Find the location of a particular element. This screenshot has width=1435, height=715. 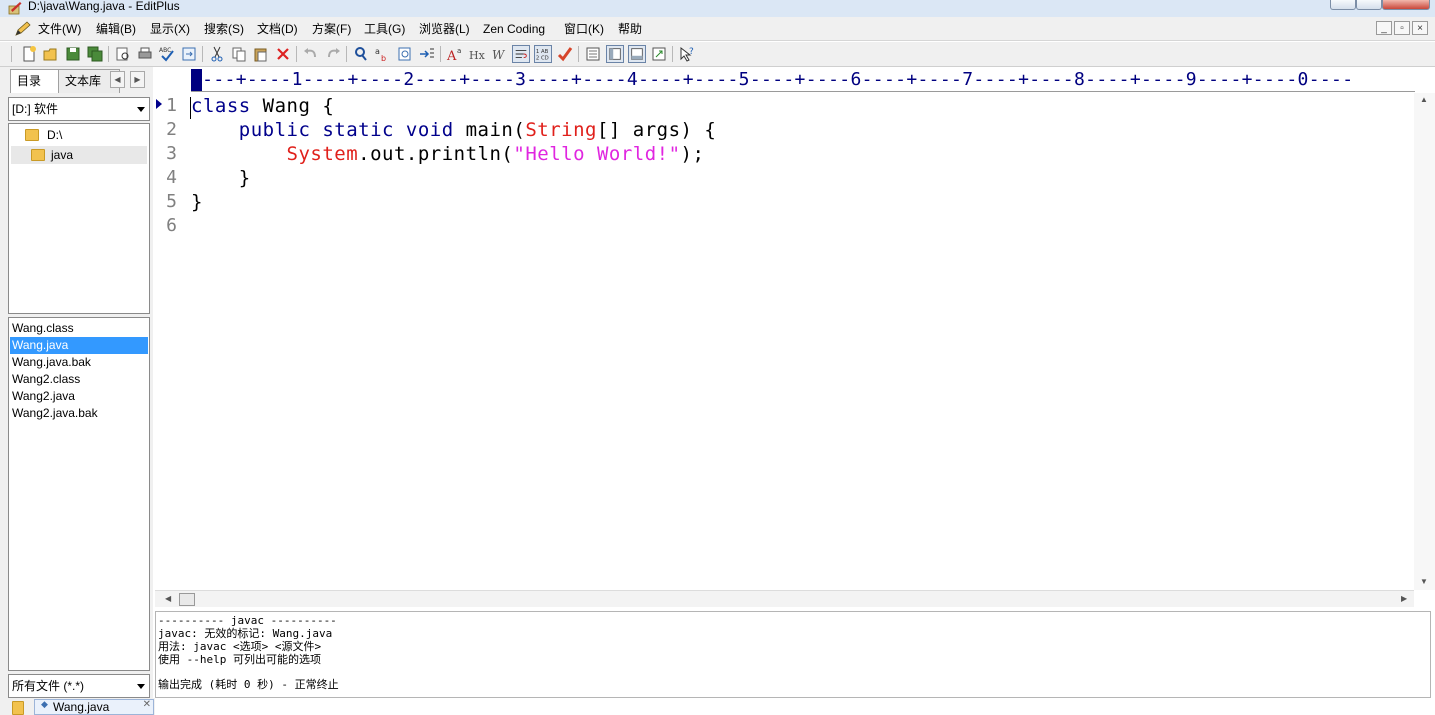

menu-project: 方案(F) is located at coordinates (331, 29).